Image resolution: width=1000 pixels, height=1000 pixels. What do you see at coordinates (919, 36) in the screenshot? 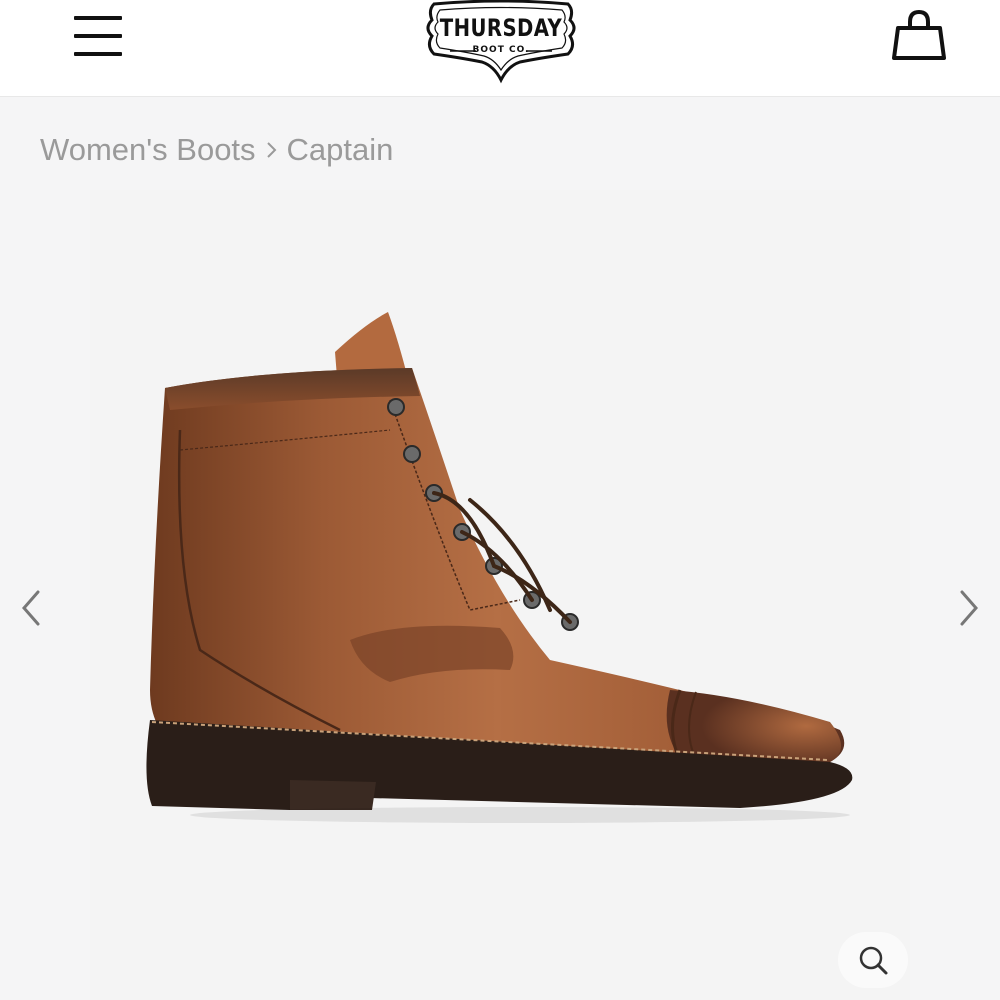
I see `shopping-bag-icon` at bounding box center [919, 36].